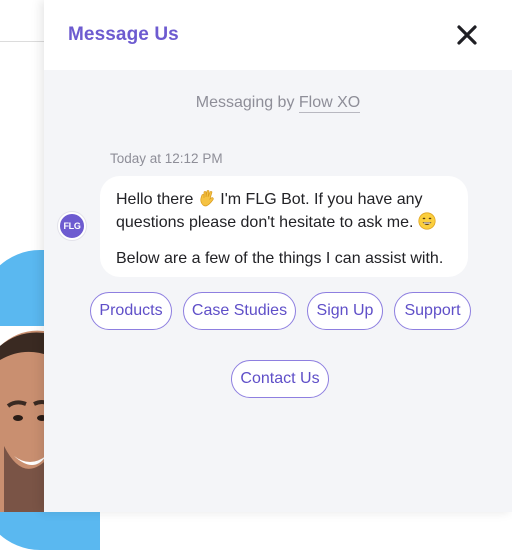  What do you see at coordinates (345, 311) in the screenshot?
I see `quick-reply-sign-up: Sign Up` at bounding box center [345, 311].